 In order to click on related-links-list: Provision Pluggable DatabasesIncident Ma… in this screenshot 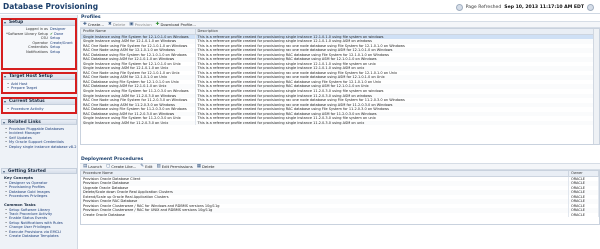, I will do `click(39, 138)`.